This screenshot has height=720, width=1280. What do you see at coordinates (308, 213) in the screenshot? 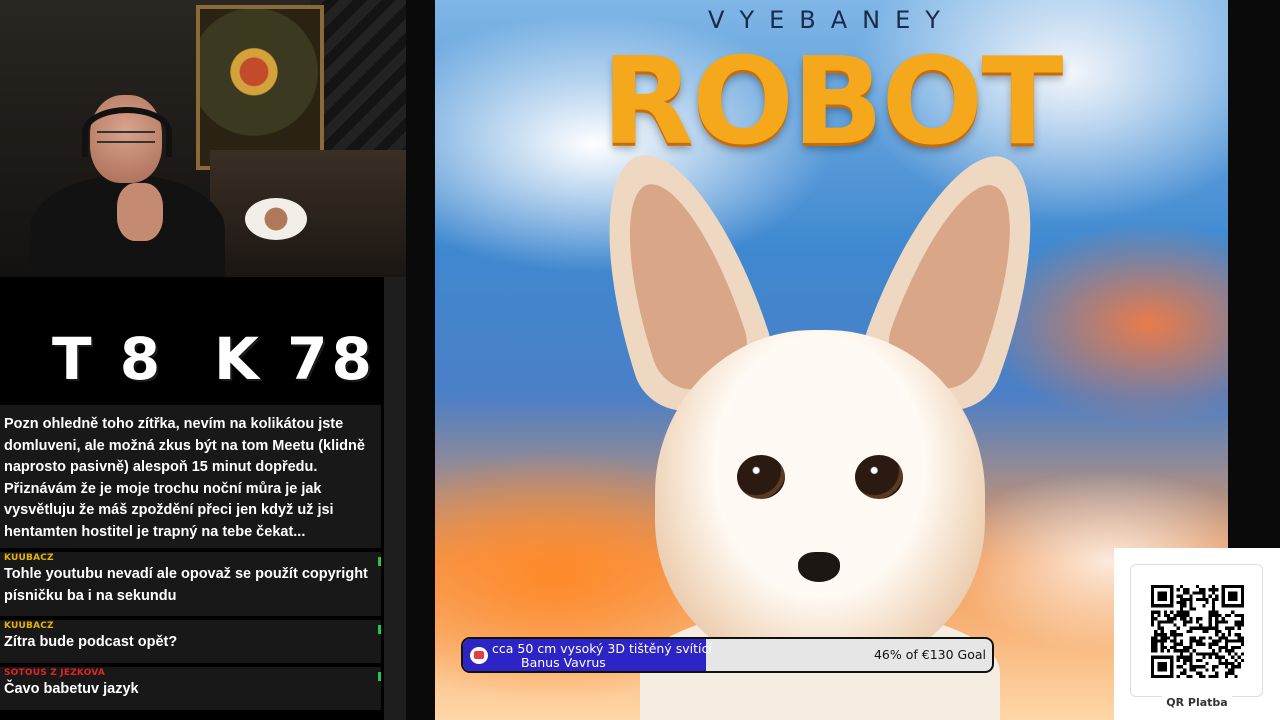
I see `desk-clutter` at bounding box center [308, 213].